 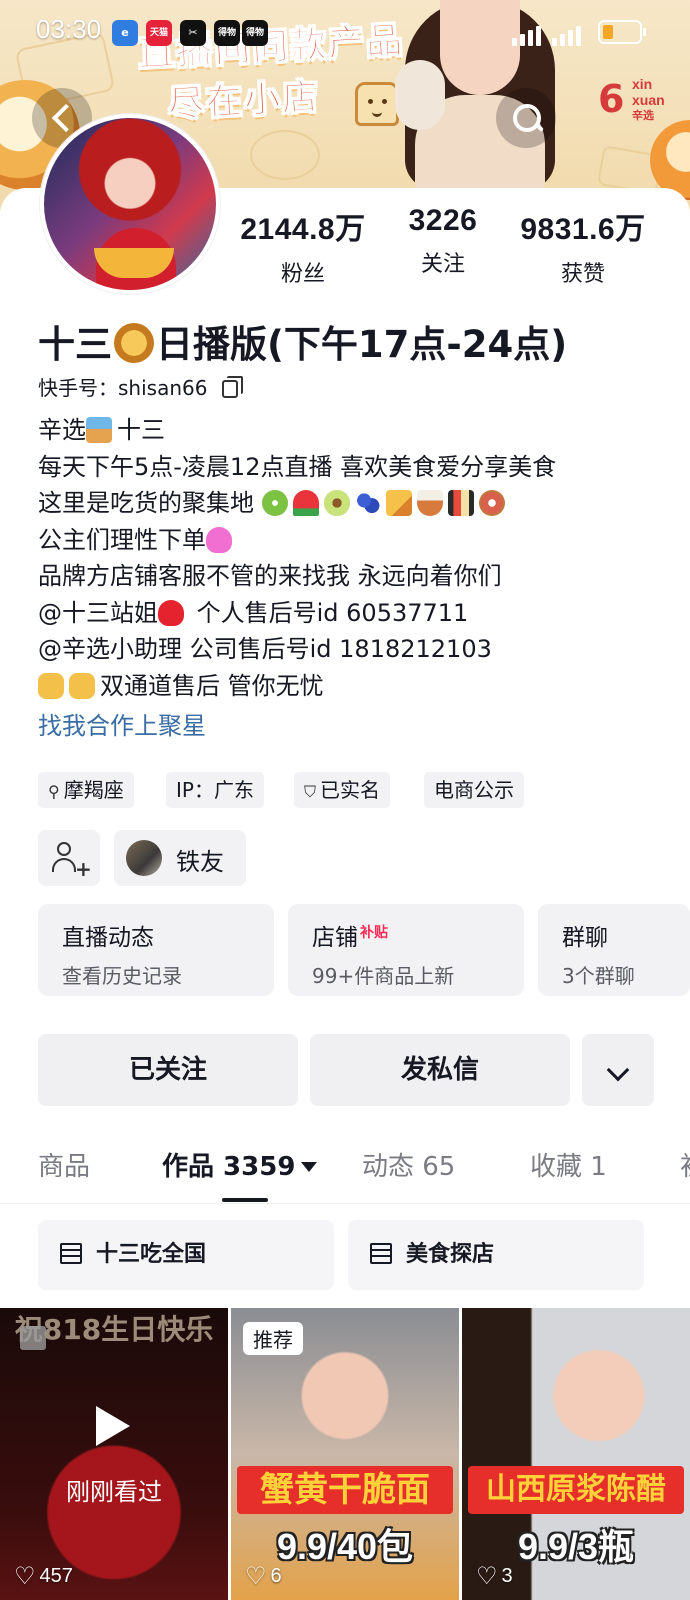 I want to click on group-chat-card: 群聊 3个群聊, so click(x=614, y=950).